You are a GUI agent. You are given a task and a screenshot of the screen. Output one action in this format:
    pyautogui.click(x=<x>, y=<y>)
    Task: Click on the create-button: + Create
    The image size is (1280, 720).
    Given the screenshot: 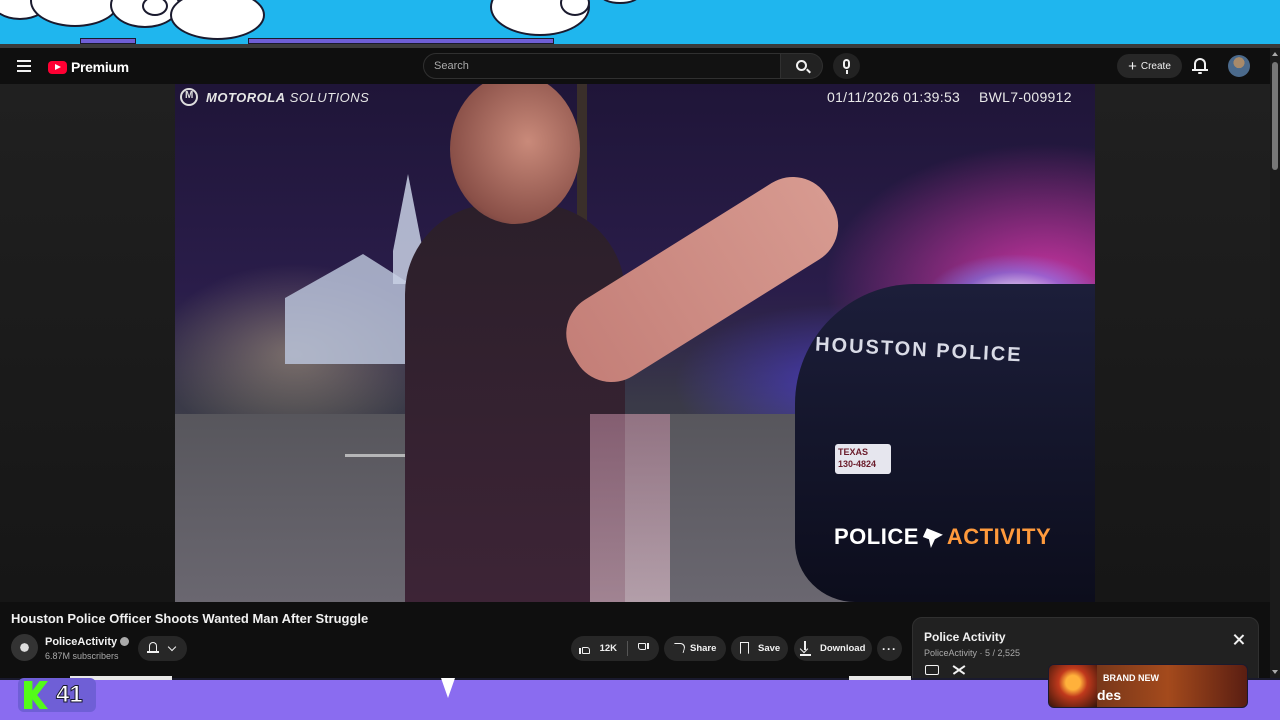 What is the action you would take?
    pyautogui.click(x=1149, y=66)
    